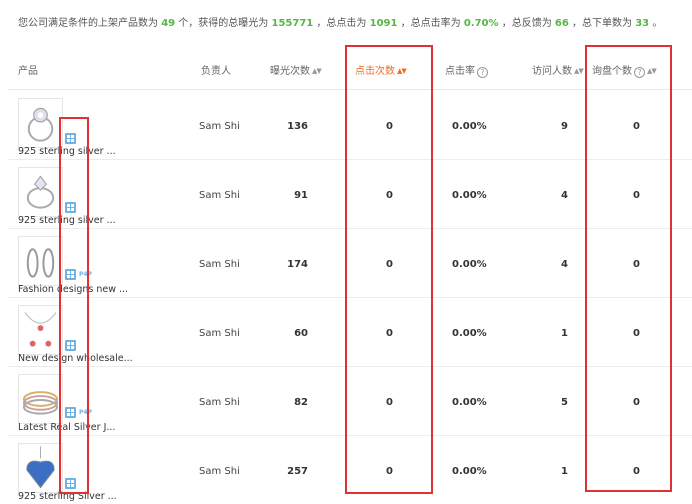 This screenshot has width=692, height=504. Describe the element at coordinates (350, 194) in the screenshot. I see `table-row: 925 sterling silver ... Sam Shi 91 0 0.00% 4 0` at that location.